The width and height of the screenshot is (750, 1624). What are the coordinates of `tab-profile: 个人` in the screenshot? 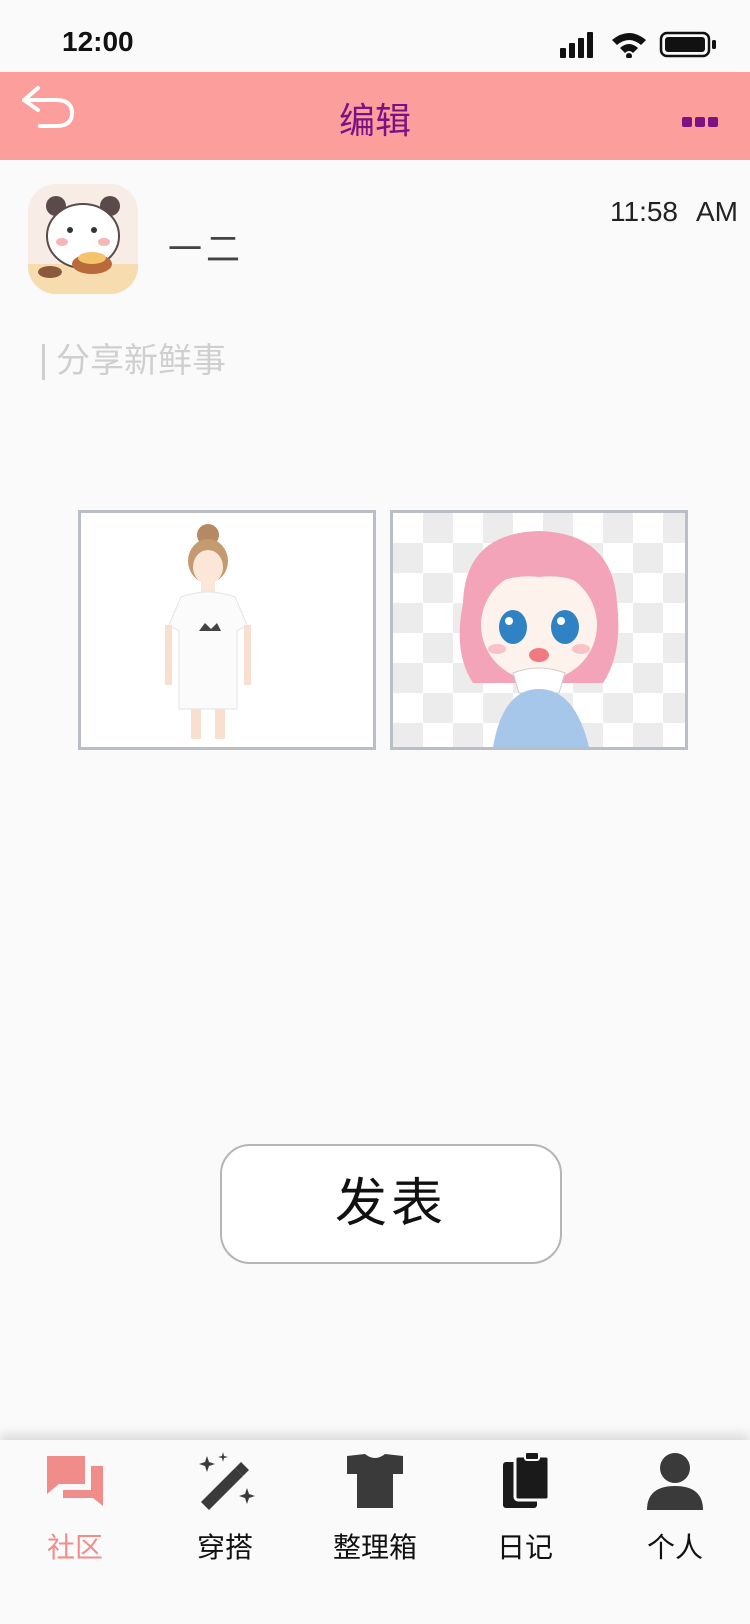 It's located at (675, 1510).